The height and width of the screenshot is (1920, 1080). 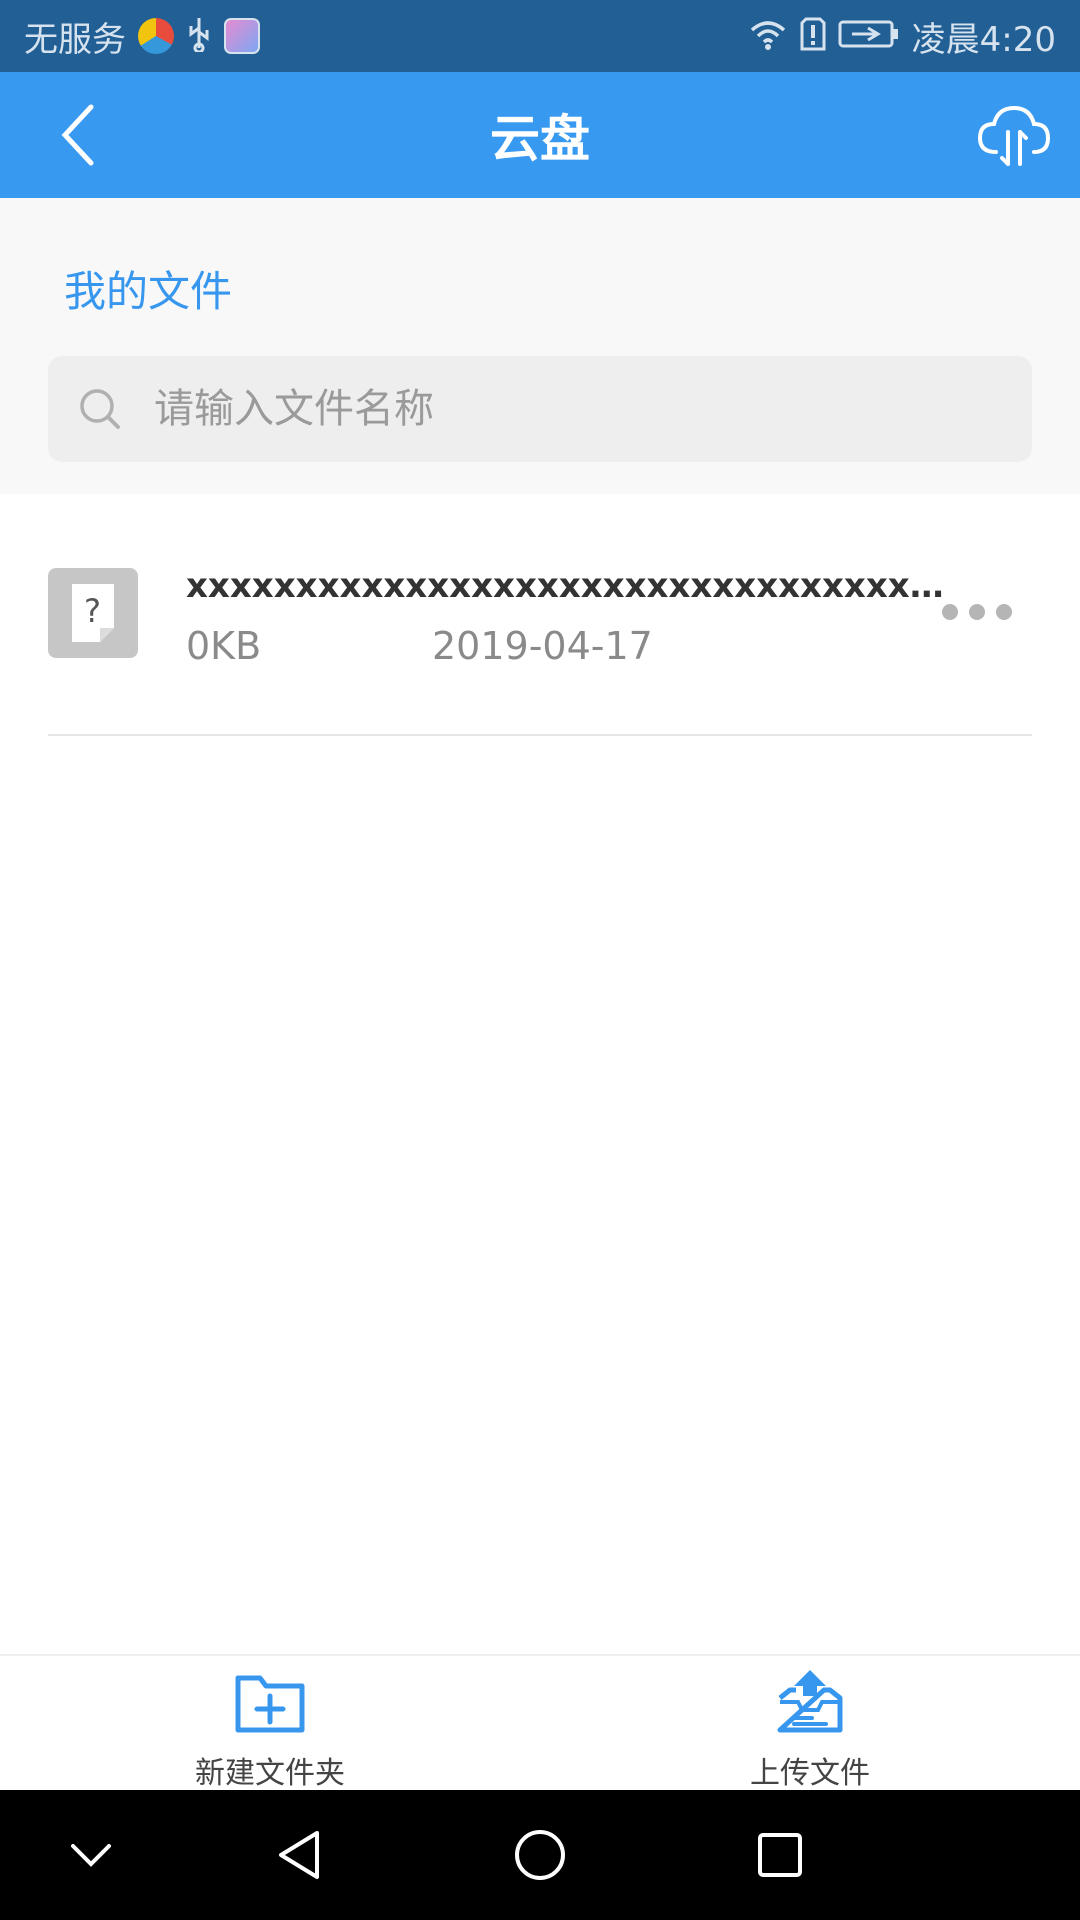 I want to click on chevron-left-icon, so click(x=77, y=135).